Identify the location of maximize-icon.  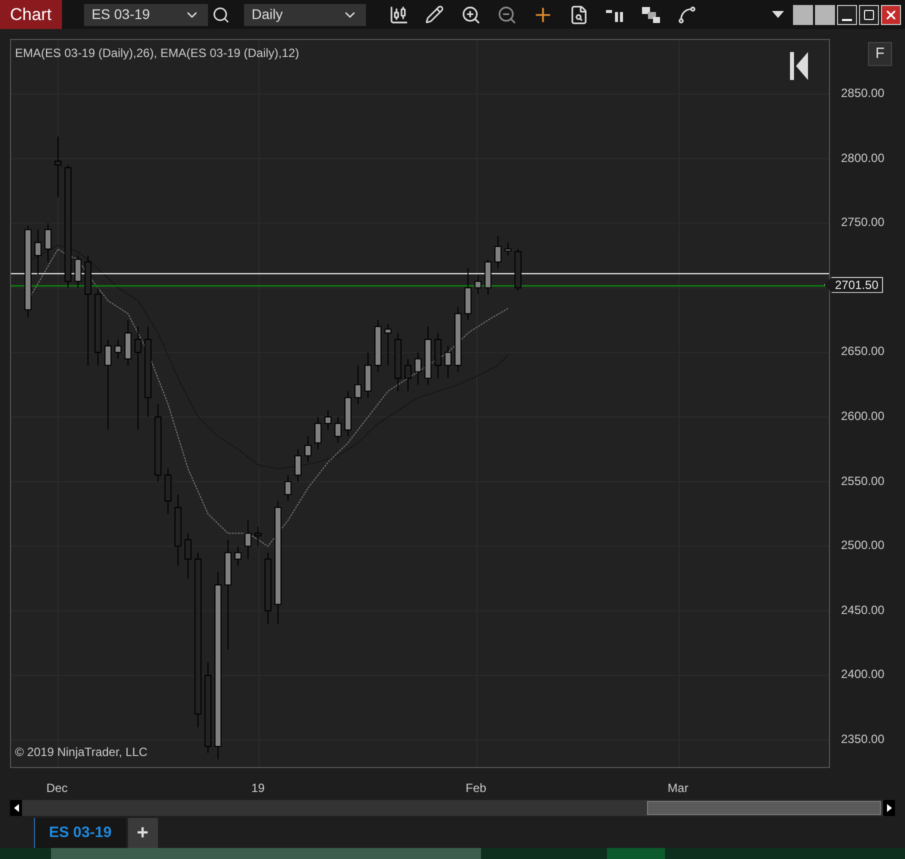
(869, 14).